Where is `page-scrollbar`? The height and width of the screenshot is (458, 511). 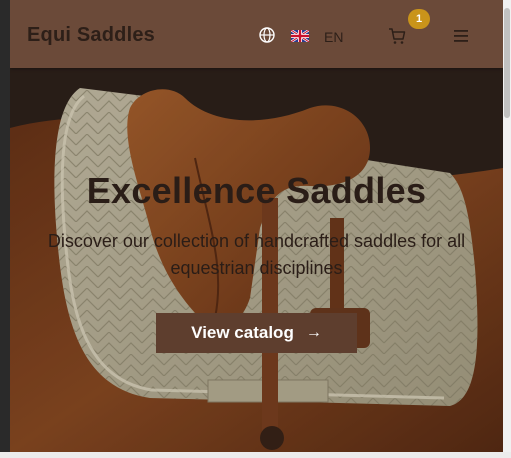
page-scrollbar is located at coordinates (507, 229).